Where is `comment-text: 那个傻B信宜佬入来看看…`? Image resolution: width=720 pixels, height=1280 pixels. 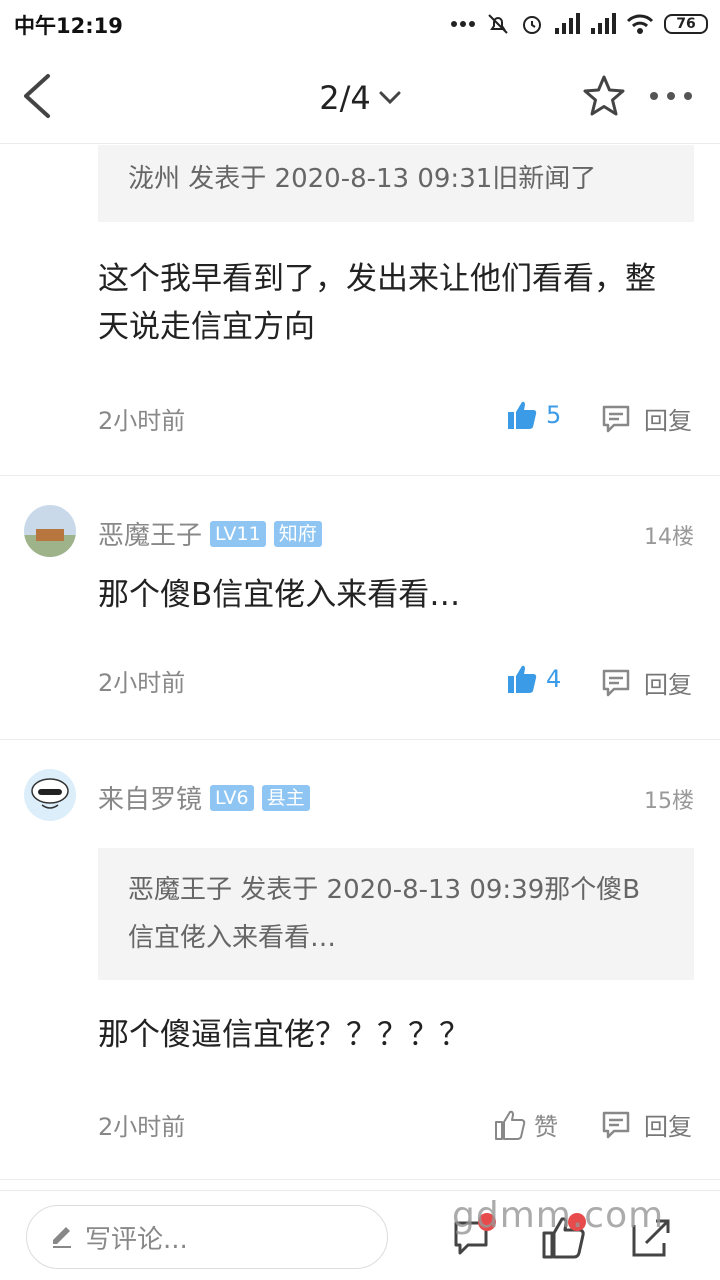 comment-text: 那个傻B信宜佬入来看看… is located at coordinates (279, 595).